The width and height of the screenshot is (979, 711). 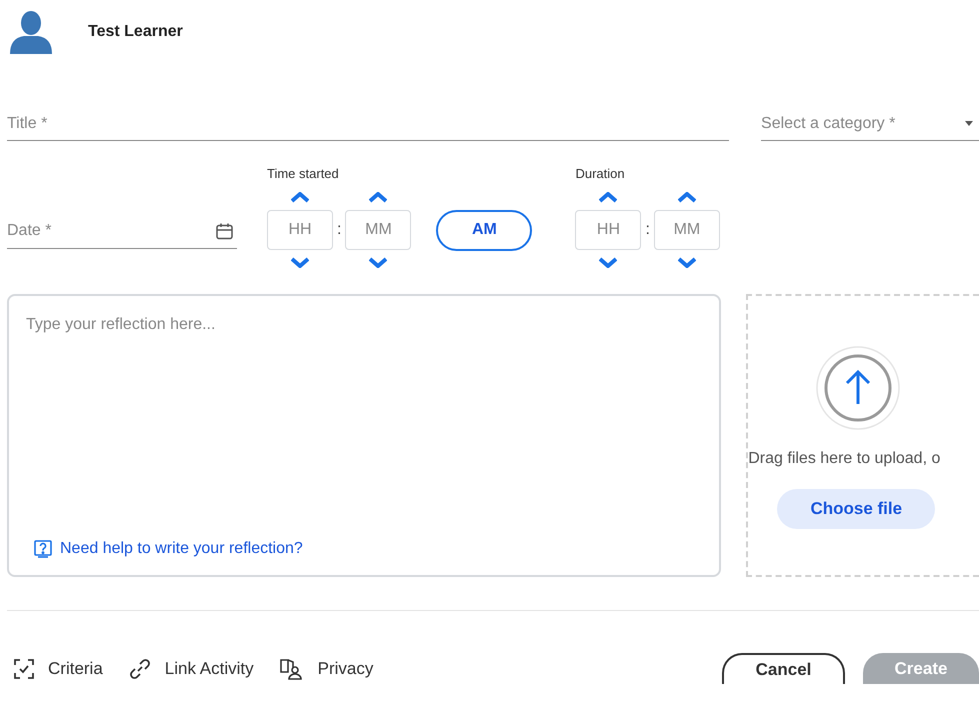 I want to click on category-select: Select a category *, so click(x=870, y=124).